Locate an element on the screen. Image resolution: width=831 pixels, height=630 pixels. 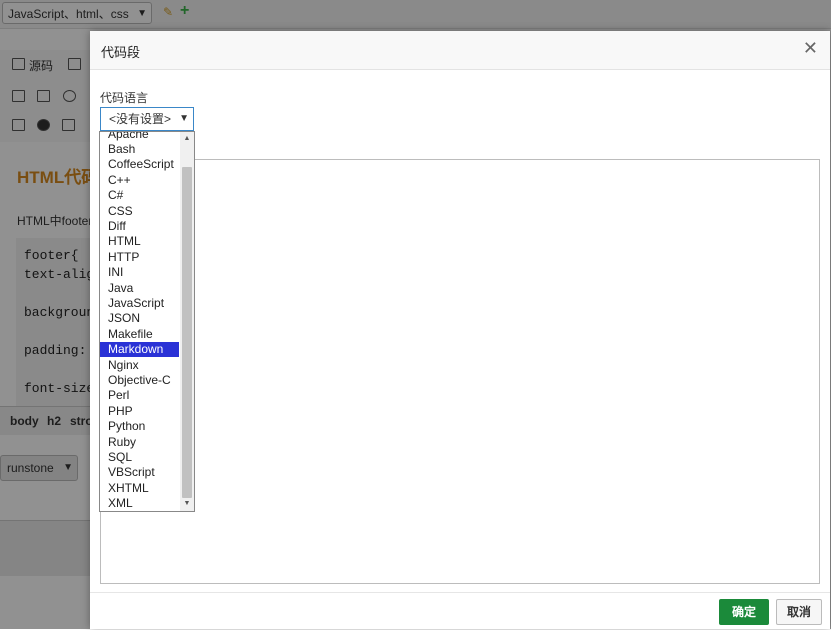
language-option: Perl is located at coordinates (139, 395).